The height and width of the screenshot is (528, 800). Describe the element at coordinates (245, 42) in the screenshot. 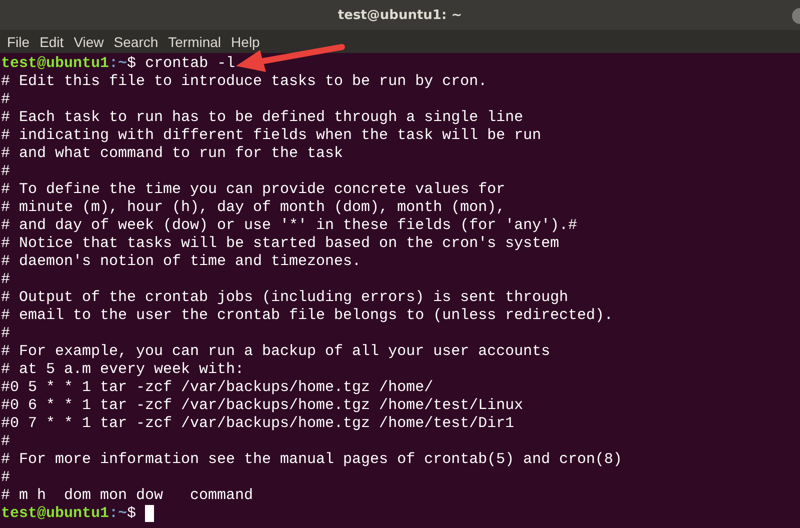

I see `menu-item: Help` at that location.